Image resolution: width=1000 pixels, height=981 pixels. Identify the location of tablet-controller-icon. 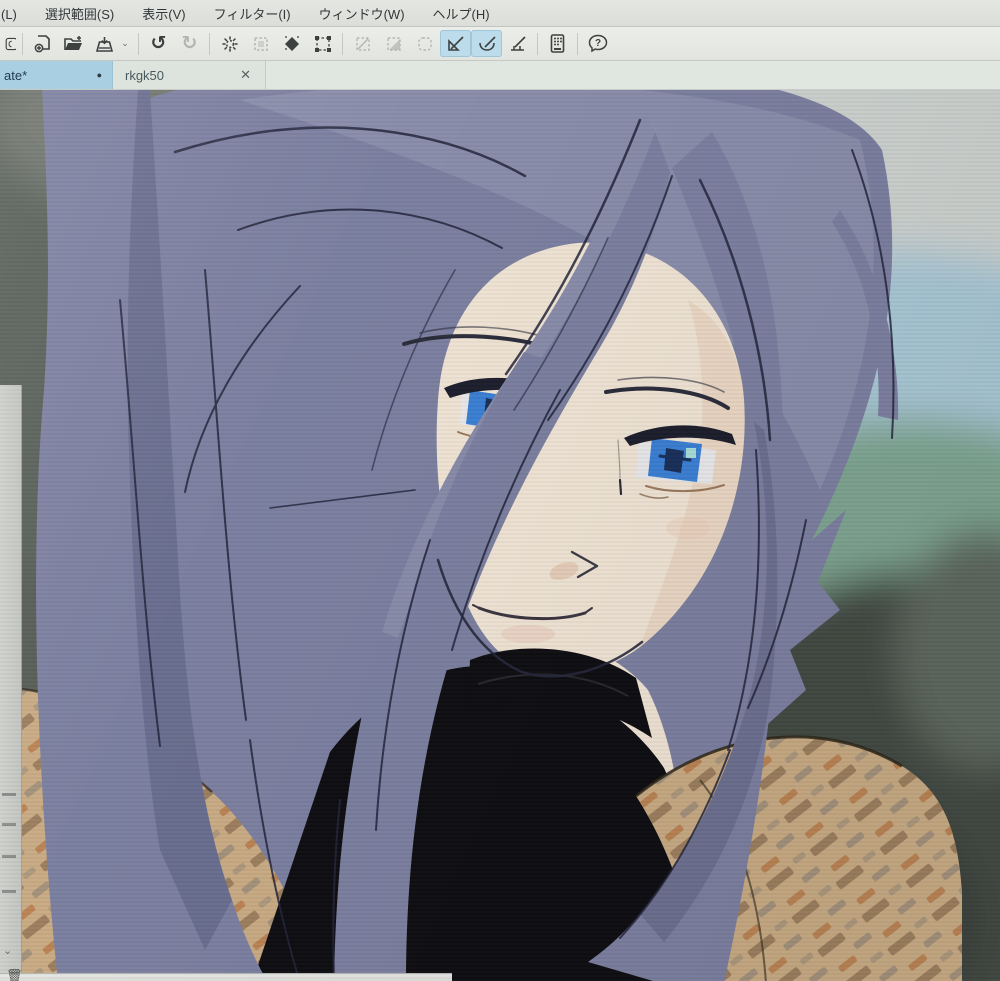
(557, 43).